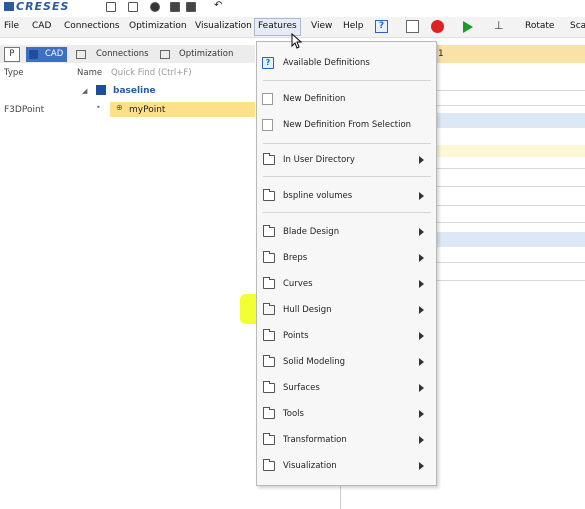 This screenshot has width=585, height=509. Describe the element at coordinates (346, 259) in the screenshot. I see `menu-item-breps: Breps` at that location.